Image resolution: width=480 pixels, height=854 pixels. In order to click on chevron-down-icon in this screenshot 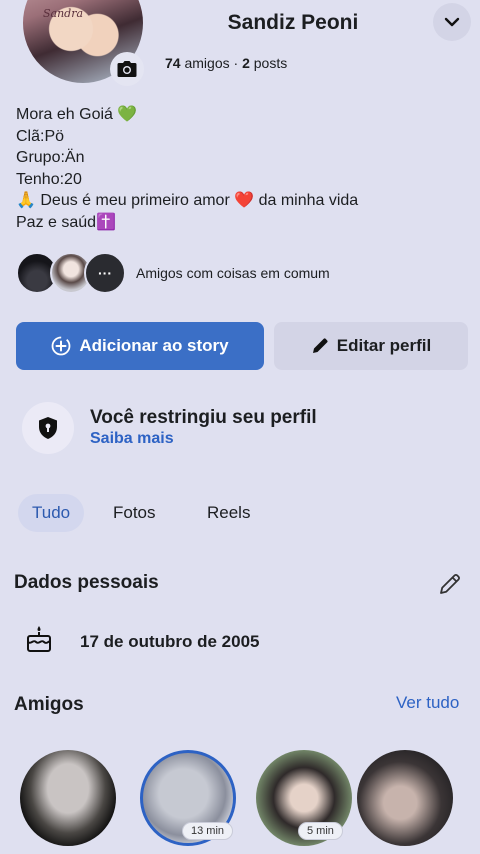, I will do `click(452, 22)`.